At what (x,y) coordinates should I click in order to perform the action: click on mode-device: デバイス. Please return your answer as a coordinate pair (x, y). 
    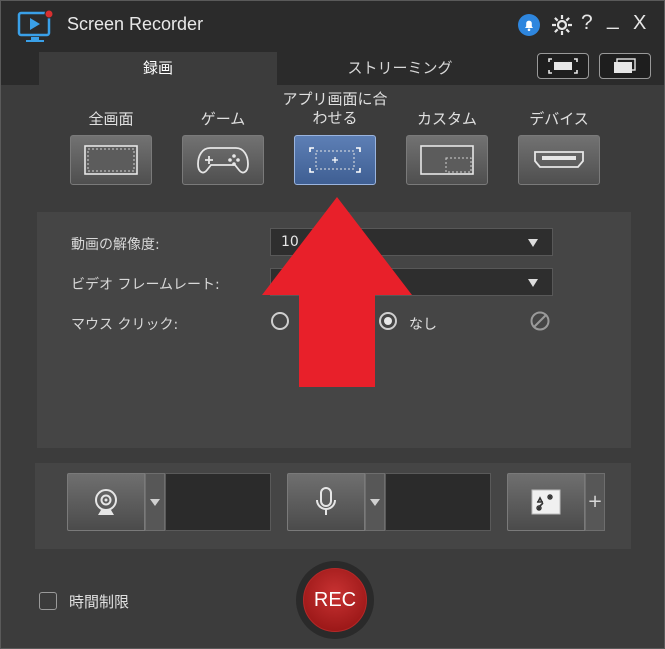
    Looking at the image, I should click on (559, 137).